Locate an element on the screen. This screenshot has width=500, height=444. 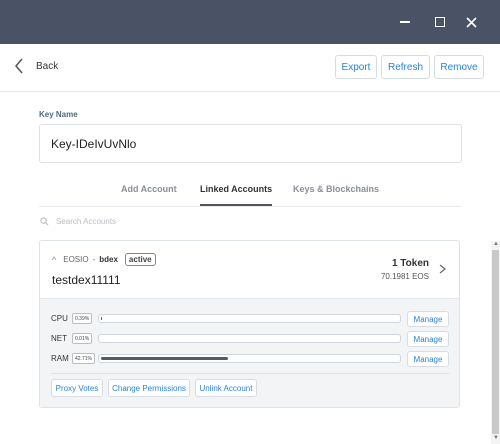
key-name-label: Key Name is located at coordinates (58, 114).